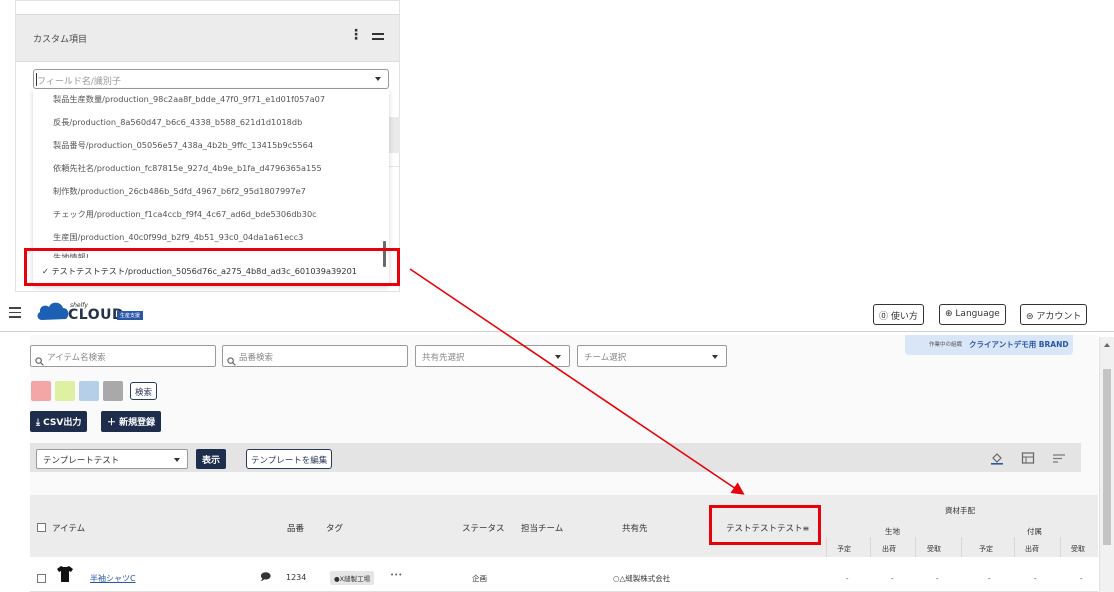 The image size is (1114, 592). What do you see at coordinates (38, 423) in the screenshot?
I see `download-icon: ⤓` at bounding box center [38, 423].